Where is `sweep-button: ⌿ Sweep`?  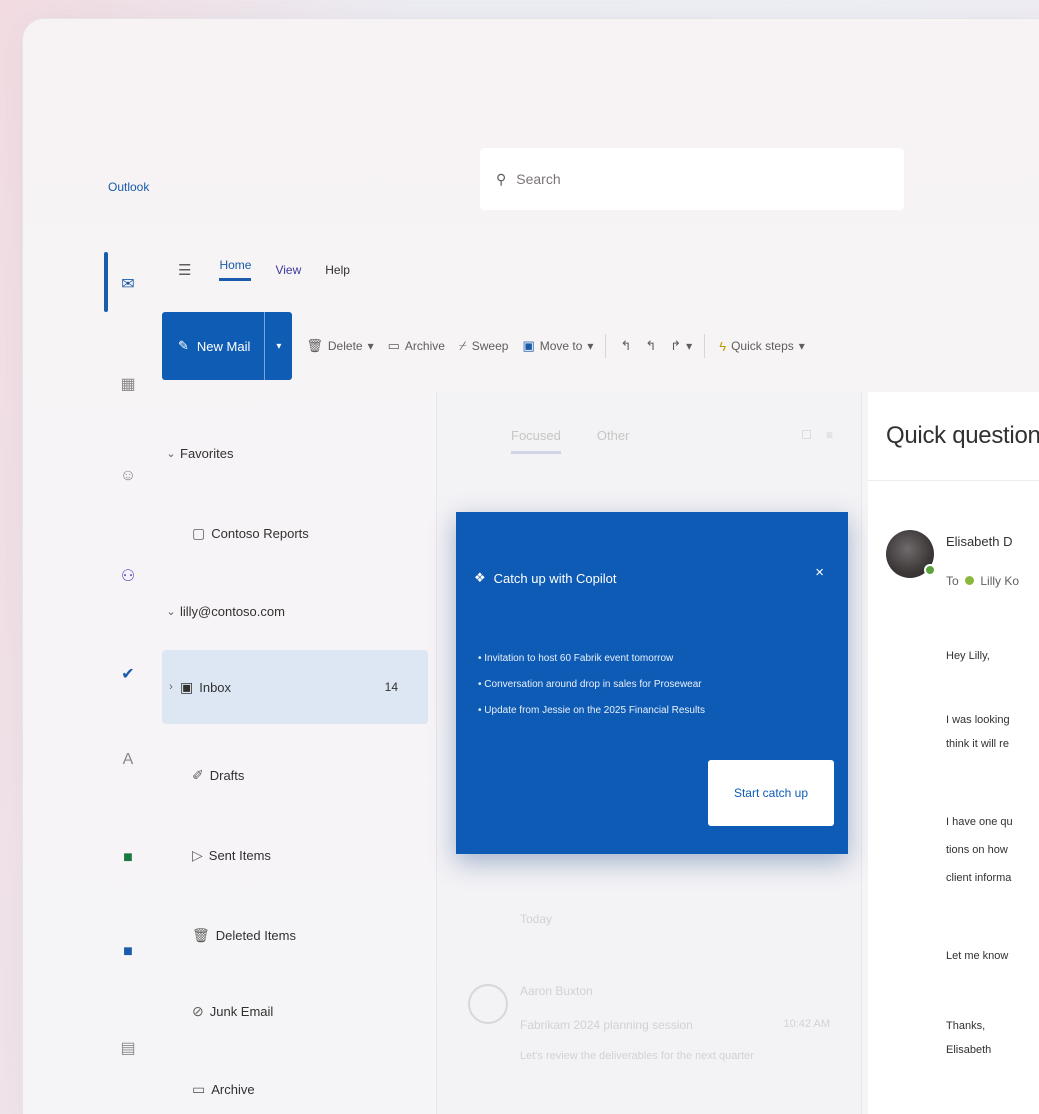 sweep-button: ⌿ Sweep is located at coordinates (484, 346).